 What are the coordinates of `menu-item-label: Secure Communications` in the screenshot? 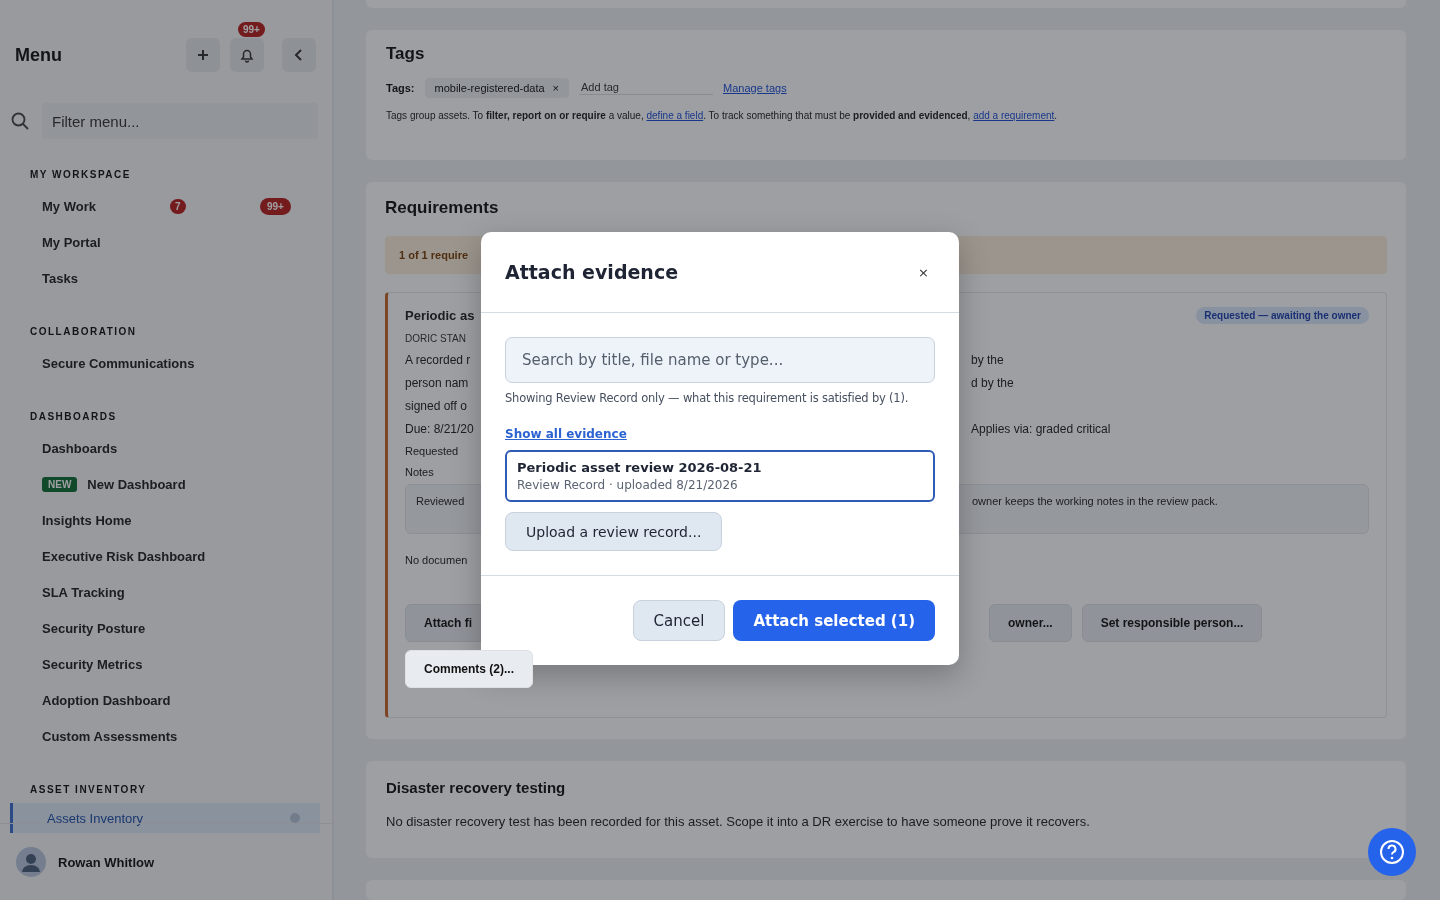 It's located at (118, 363).